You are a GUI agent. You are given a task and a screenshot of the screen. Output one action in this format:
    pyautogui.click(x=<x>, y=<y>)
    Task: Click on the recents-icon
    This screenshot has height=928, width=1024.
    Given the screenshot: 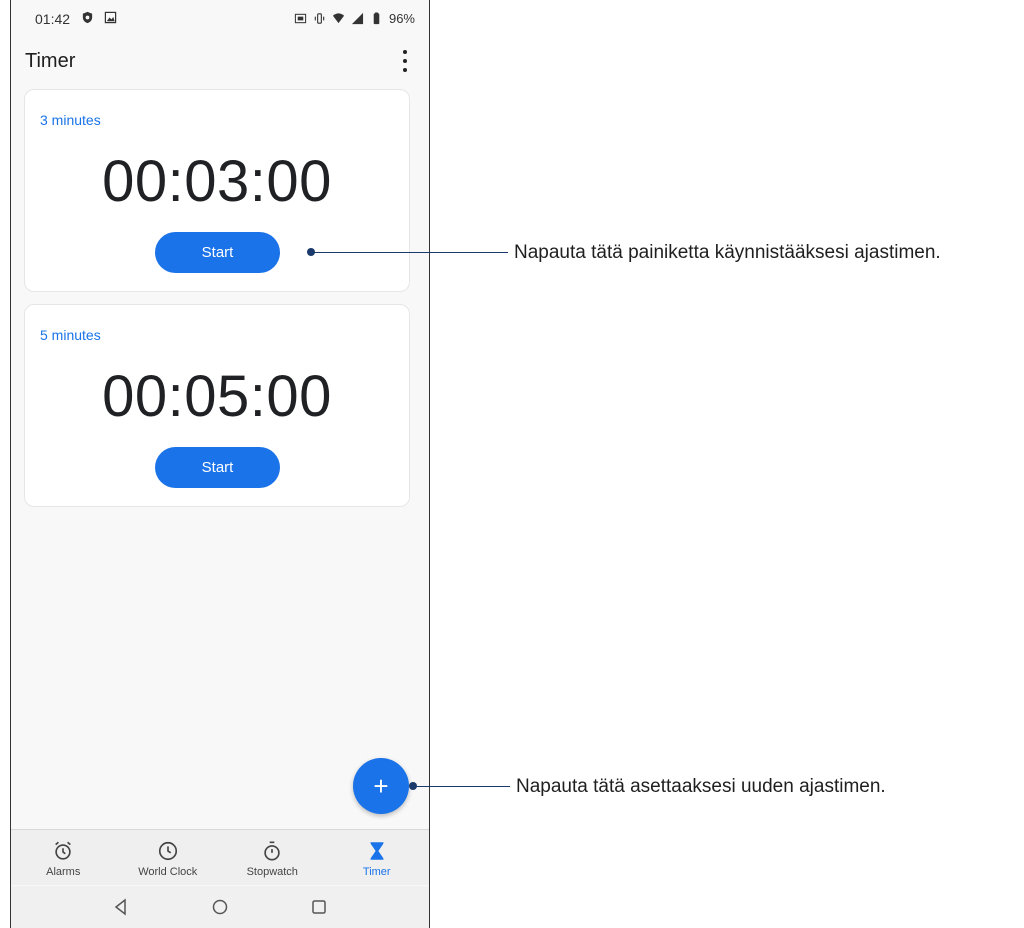 What is the action you would take?
    pyautogui.click(x=319, y=907)
    